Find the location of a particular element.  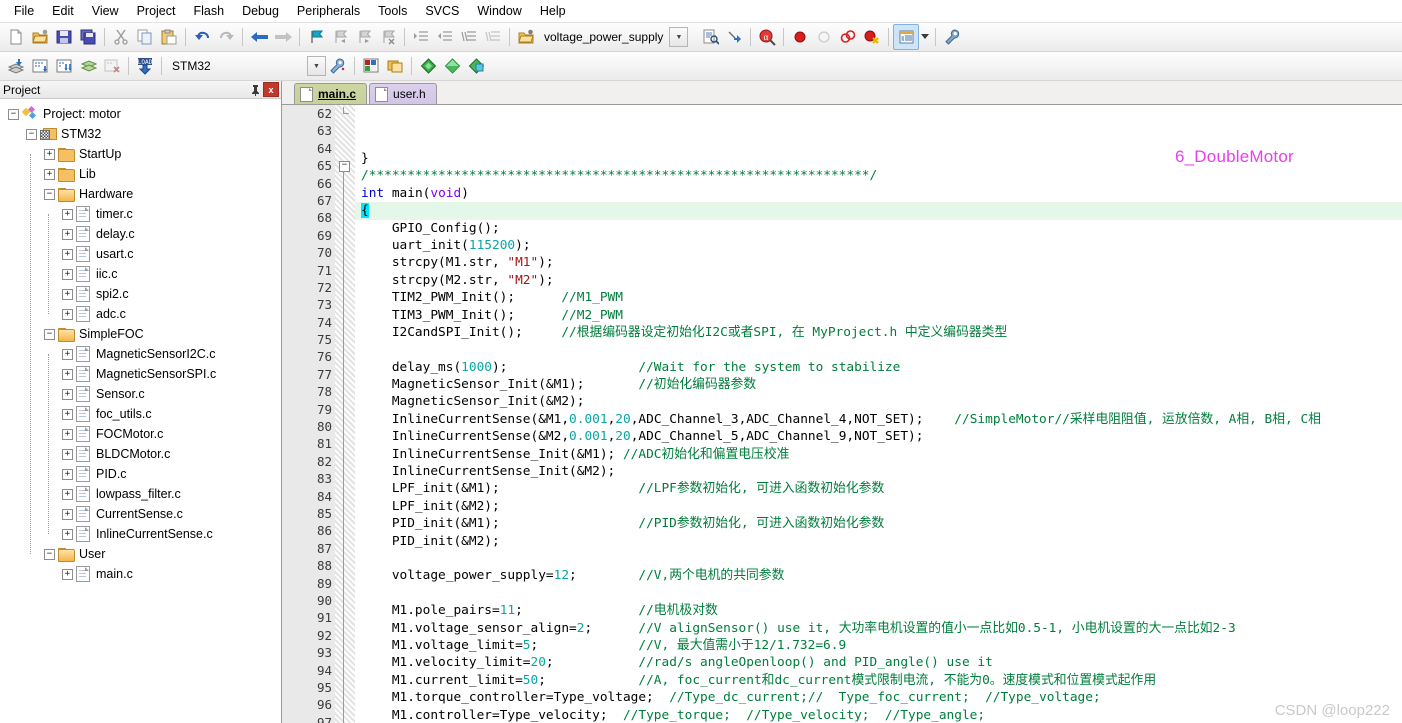

indent-icon is located at coordinates (421, 37).